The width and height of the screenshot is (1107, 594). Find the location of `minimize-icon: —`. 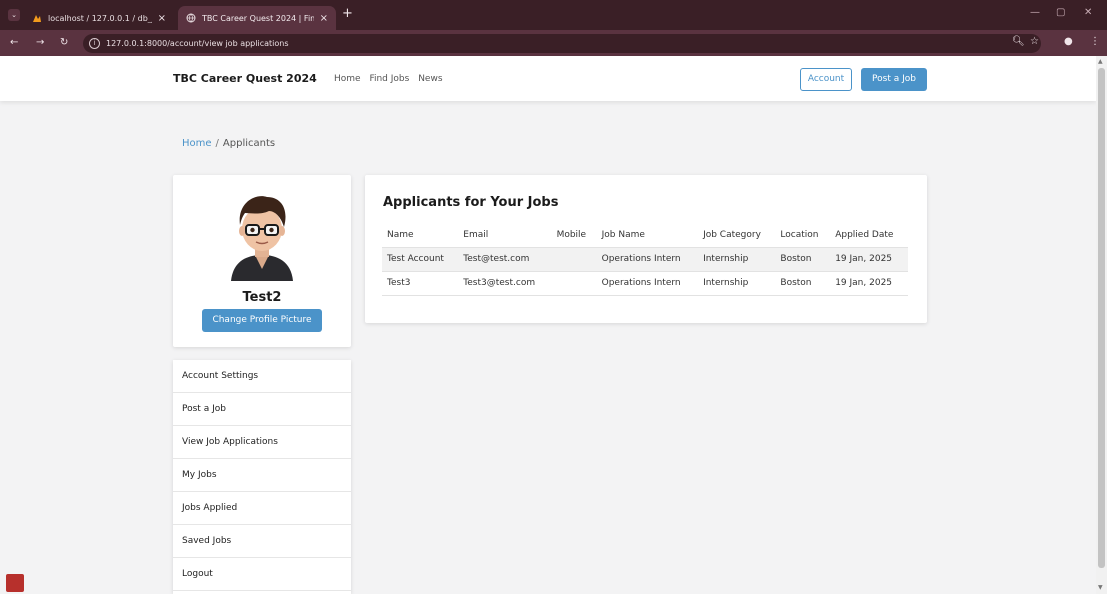

minimize-icon: — is located at coordinates (1035, 12).